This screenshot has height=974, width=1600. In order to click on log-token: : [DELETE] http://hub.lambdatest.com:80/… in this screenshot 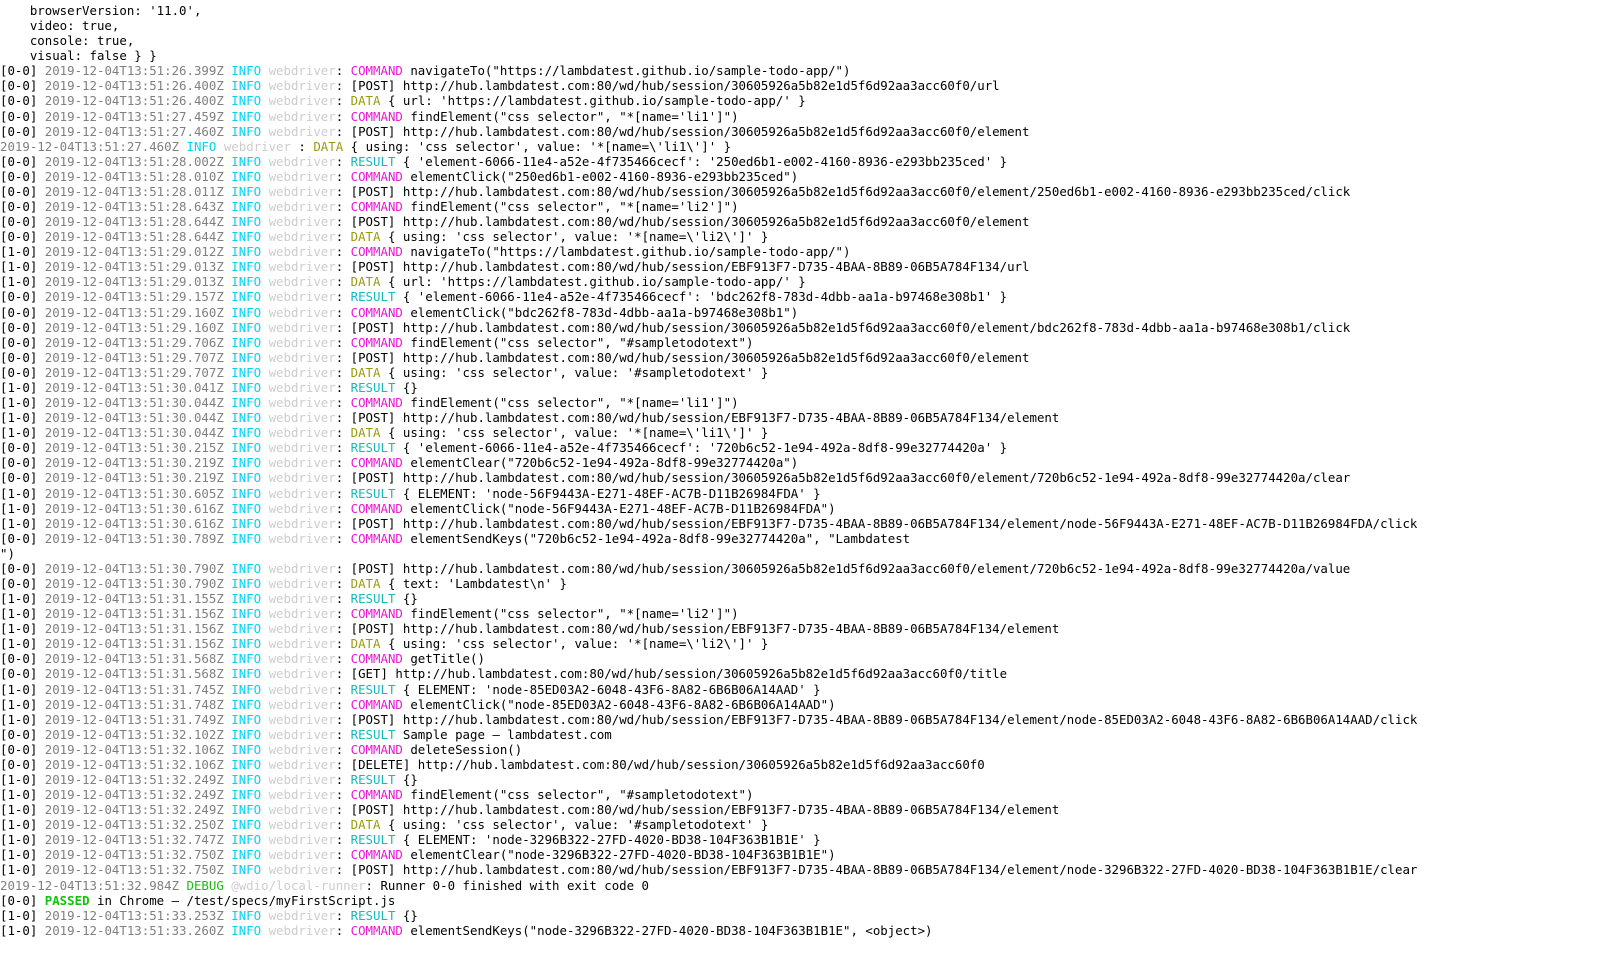, I will do `click(660, 764)`.